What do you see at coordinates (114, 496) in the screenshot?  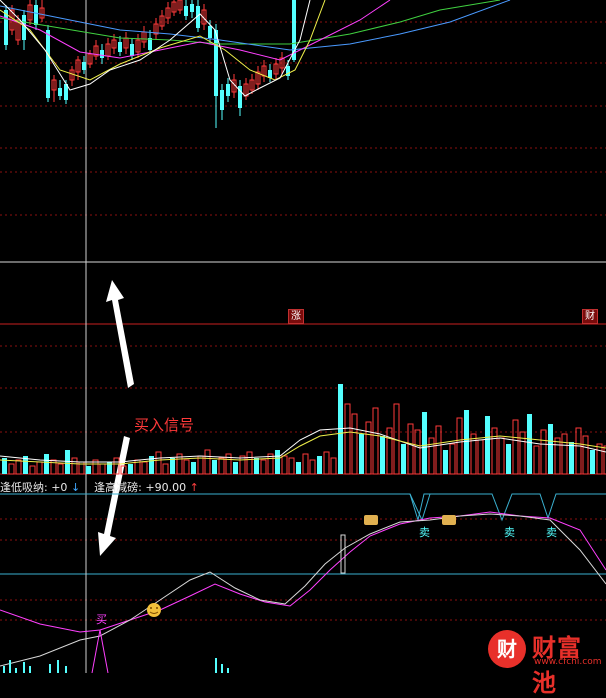 I see `down-arrow-annotation` at bounding box center [114, 496].